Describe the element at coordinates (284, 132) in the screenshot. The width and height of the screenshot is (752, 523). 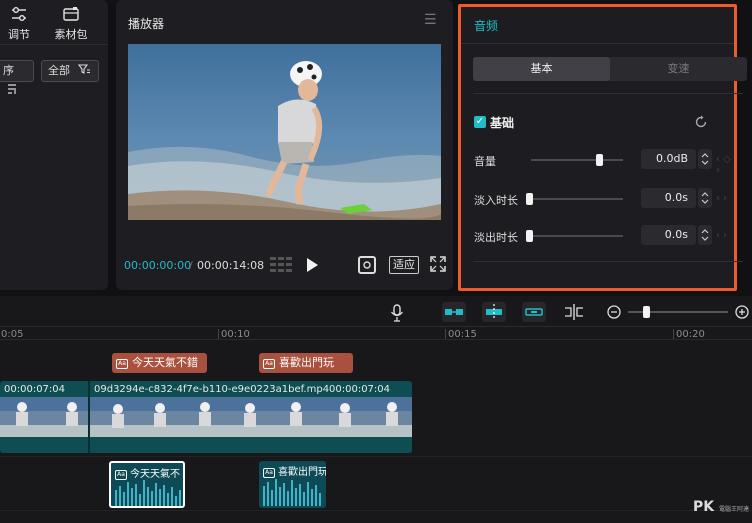
I see `video-preview` at that location.